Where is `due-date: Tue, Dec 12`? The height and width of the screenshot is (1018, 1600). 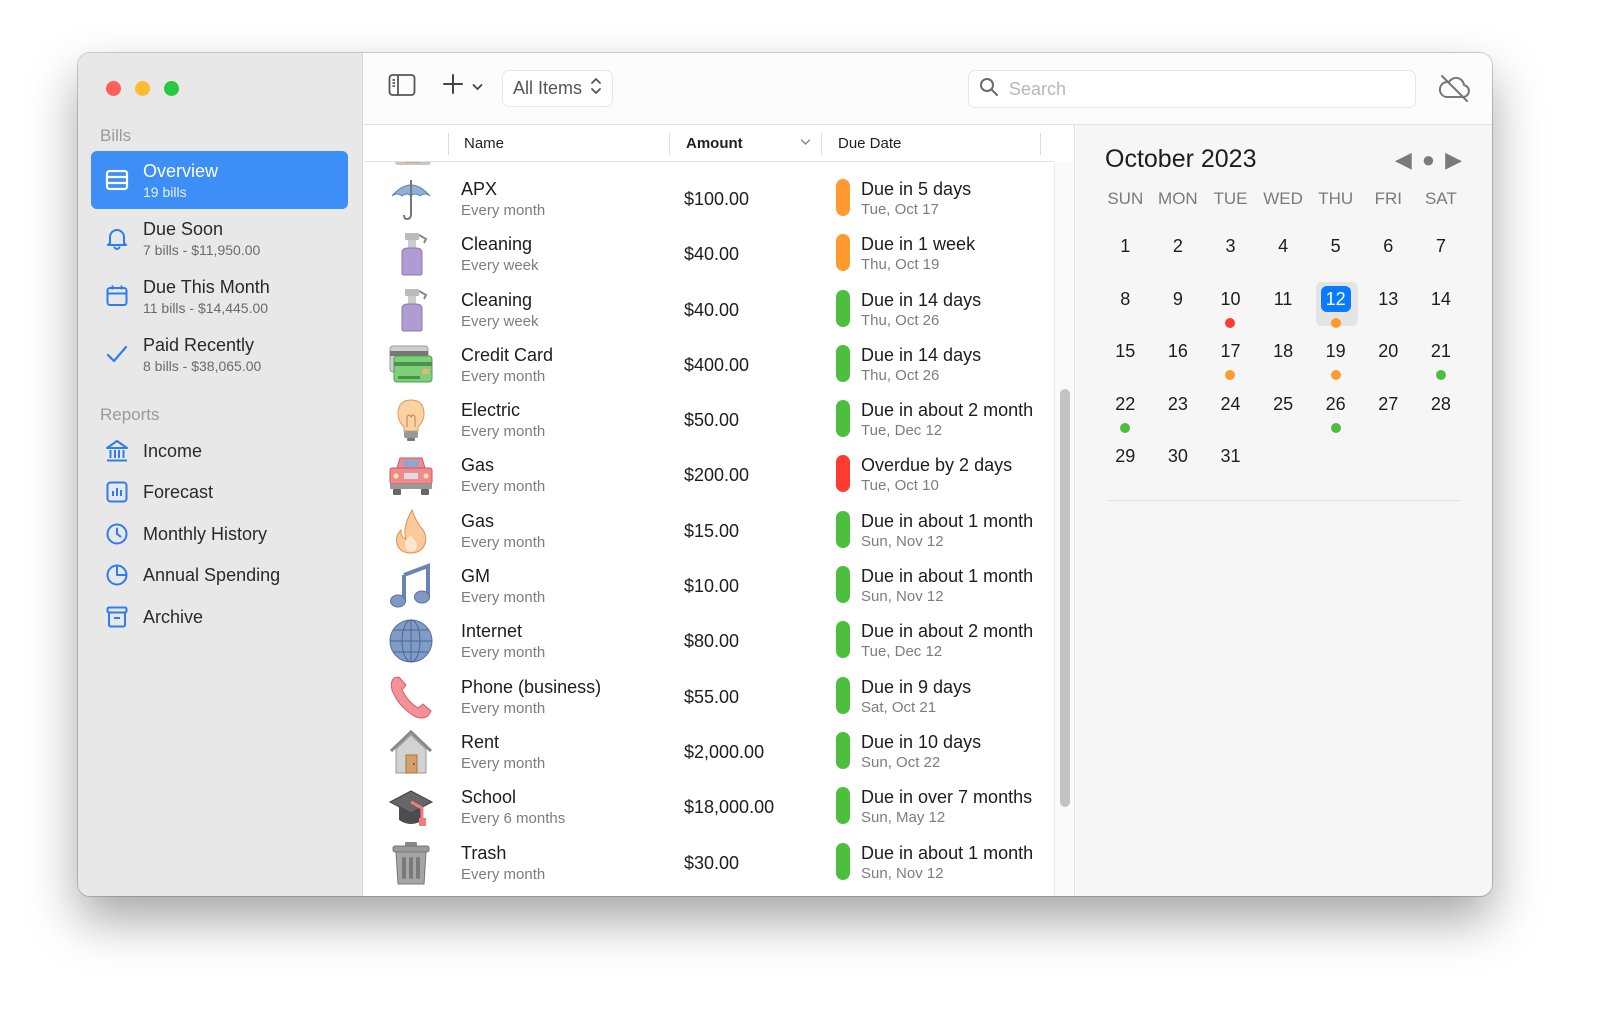
due-date: Tue, Dec 12 is located at coordinates (902, 652).